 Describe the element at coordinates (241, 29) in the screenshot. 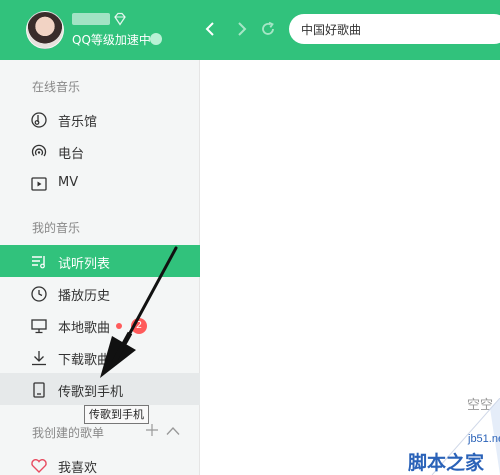

I see `forward-arrow-icon` at that location.